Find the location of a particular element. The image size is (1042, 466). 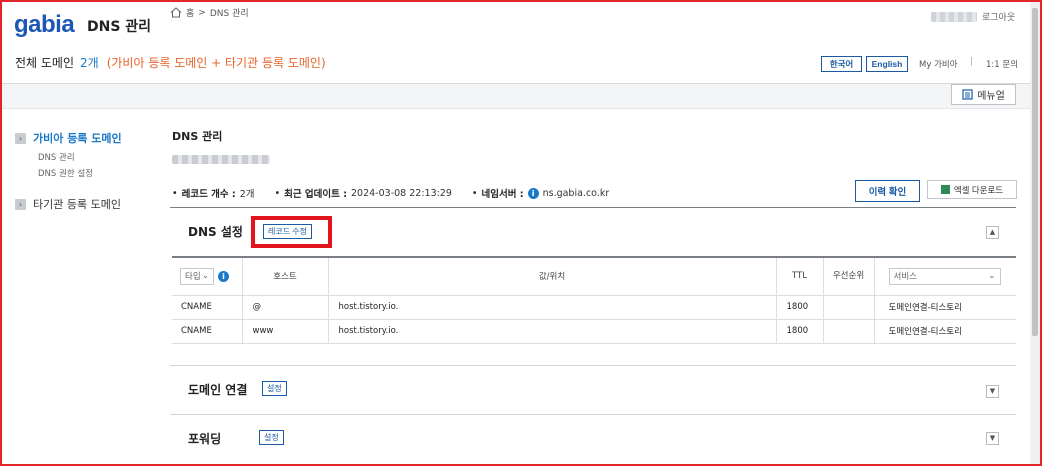

domain-label: 전체 도메인 is located at coordinates (45, 63).